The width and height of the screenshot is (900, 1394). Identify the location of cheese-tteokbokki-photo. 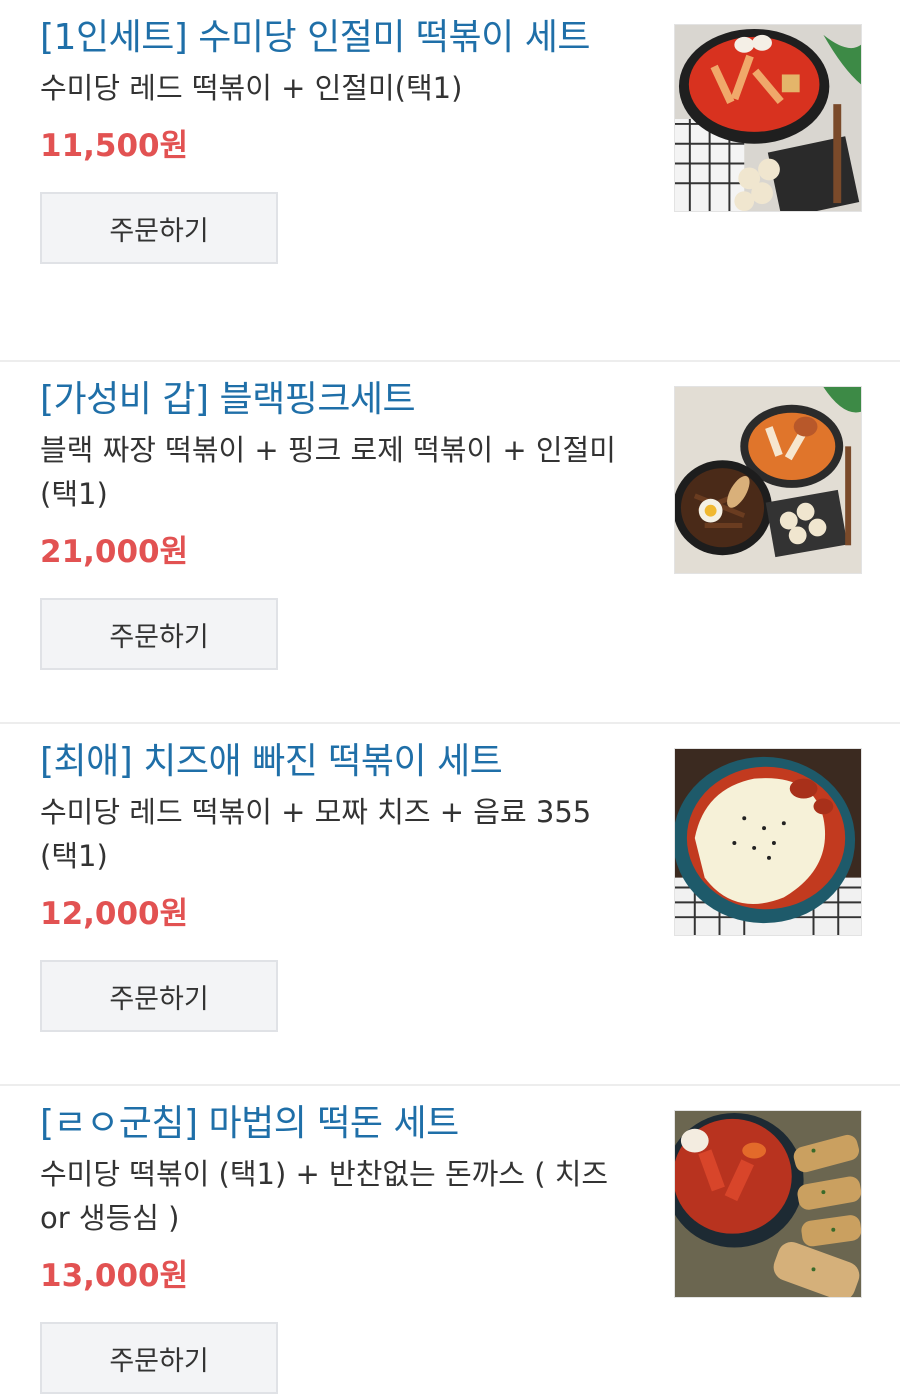
(768, 842).